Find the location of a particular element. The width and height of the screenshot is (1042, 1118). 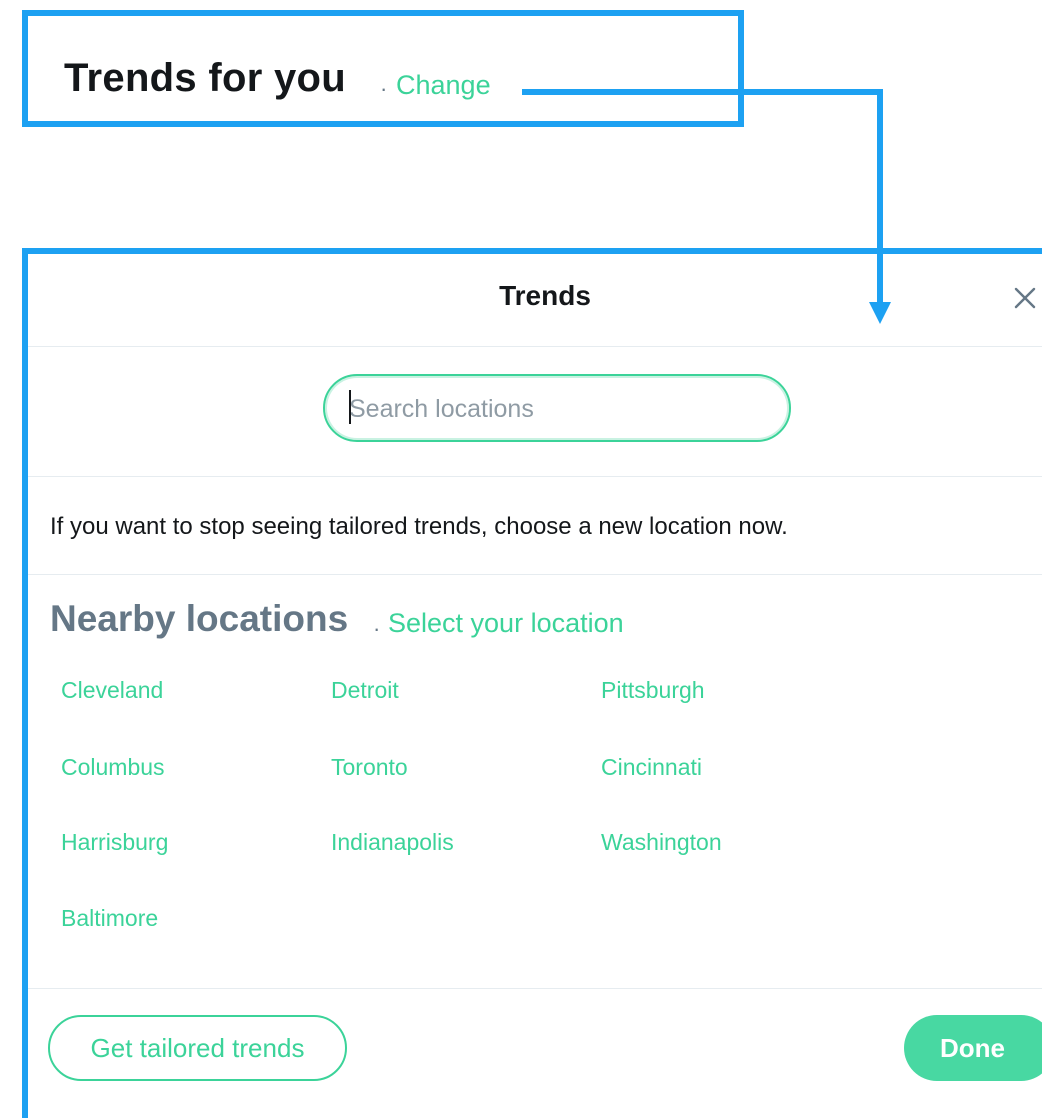

location-link: Indianapolis is located at coordinates (392, 842).